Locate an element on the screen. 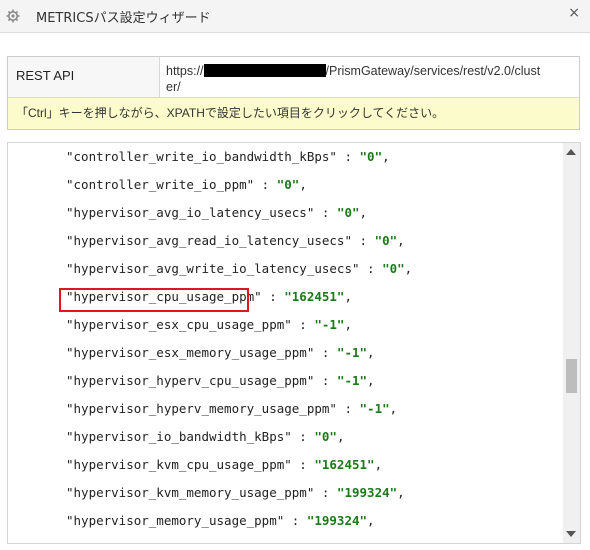 This screenshot has width=590, height=550. json-key: "controller_write_io_bandwidth_kBps" is located at coordinates (201, 156).